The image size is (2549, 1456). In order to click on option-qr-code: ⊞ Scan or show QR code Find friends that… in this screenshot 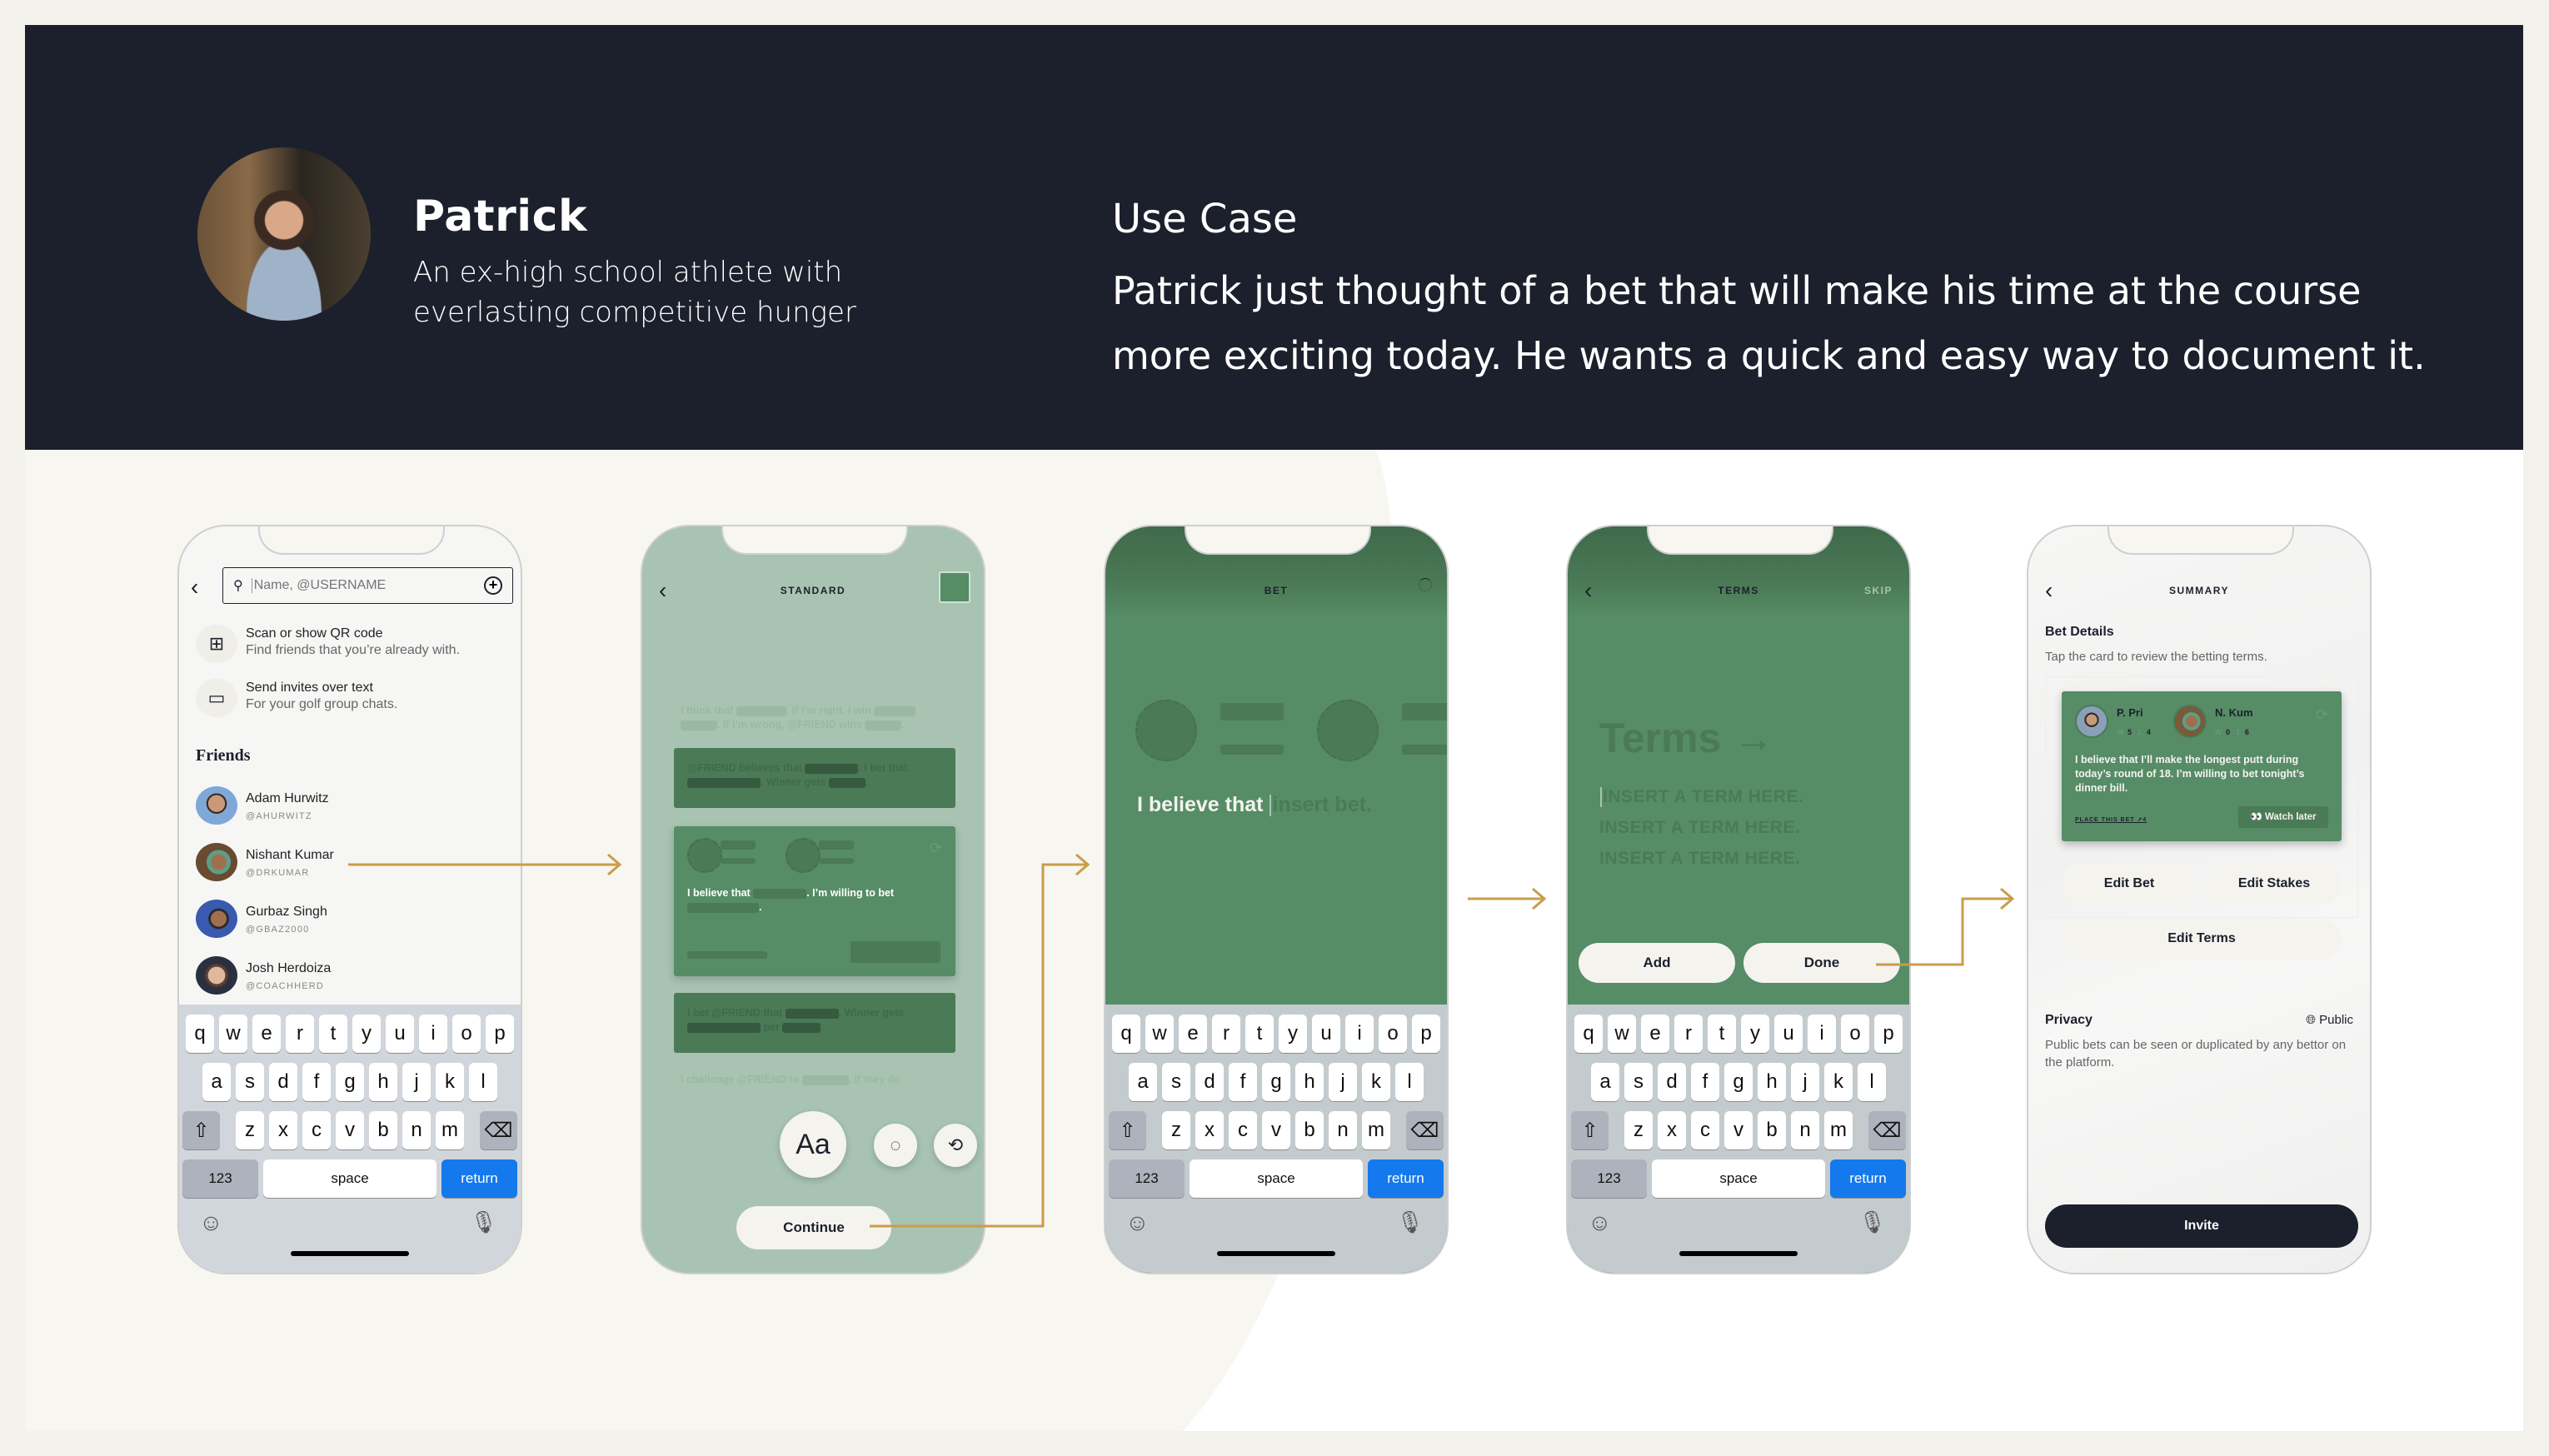, I will do `click(354, 645)`.